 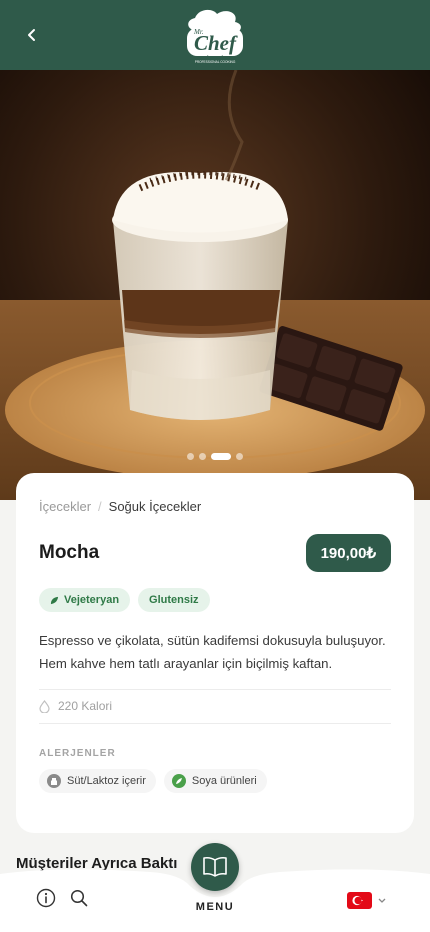 What do you see at coordinates (44, 706) in the screenshot?
I see `drop-icon` at bounding box center [44, 706].